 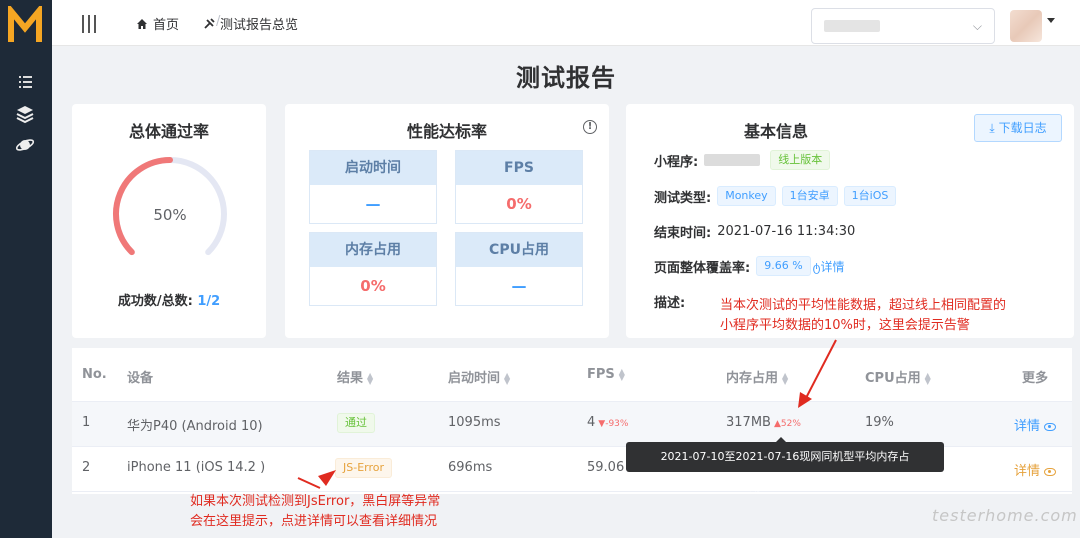 I want to click on annotation-arrows, so click(x=567, y=414).